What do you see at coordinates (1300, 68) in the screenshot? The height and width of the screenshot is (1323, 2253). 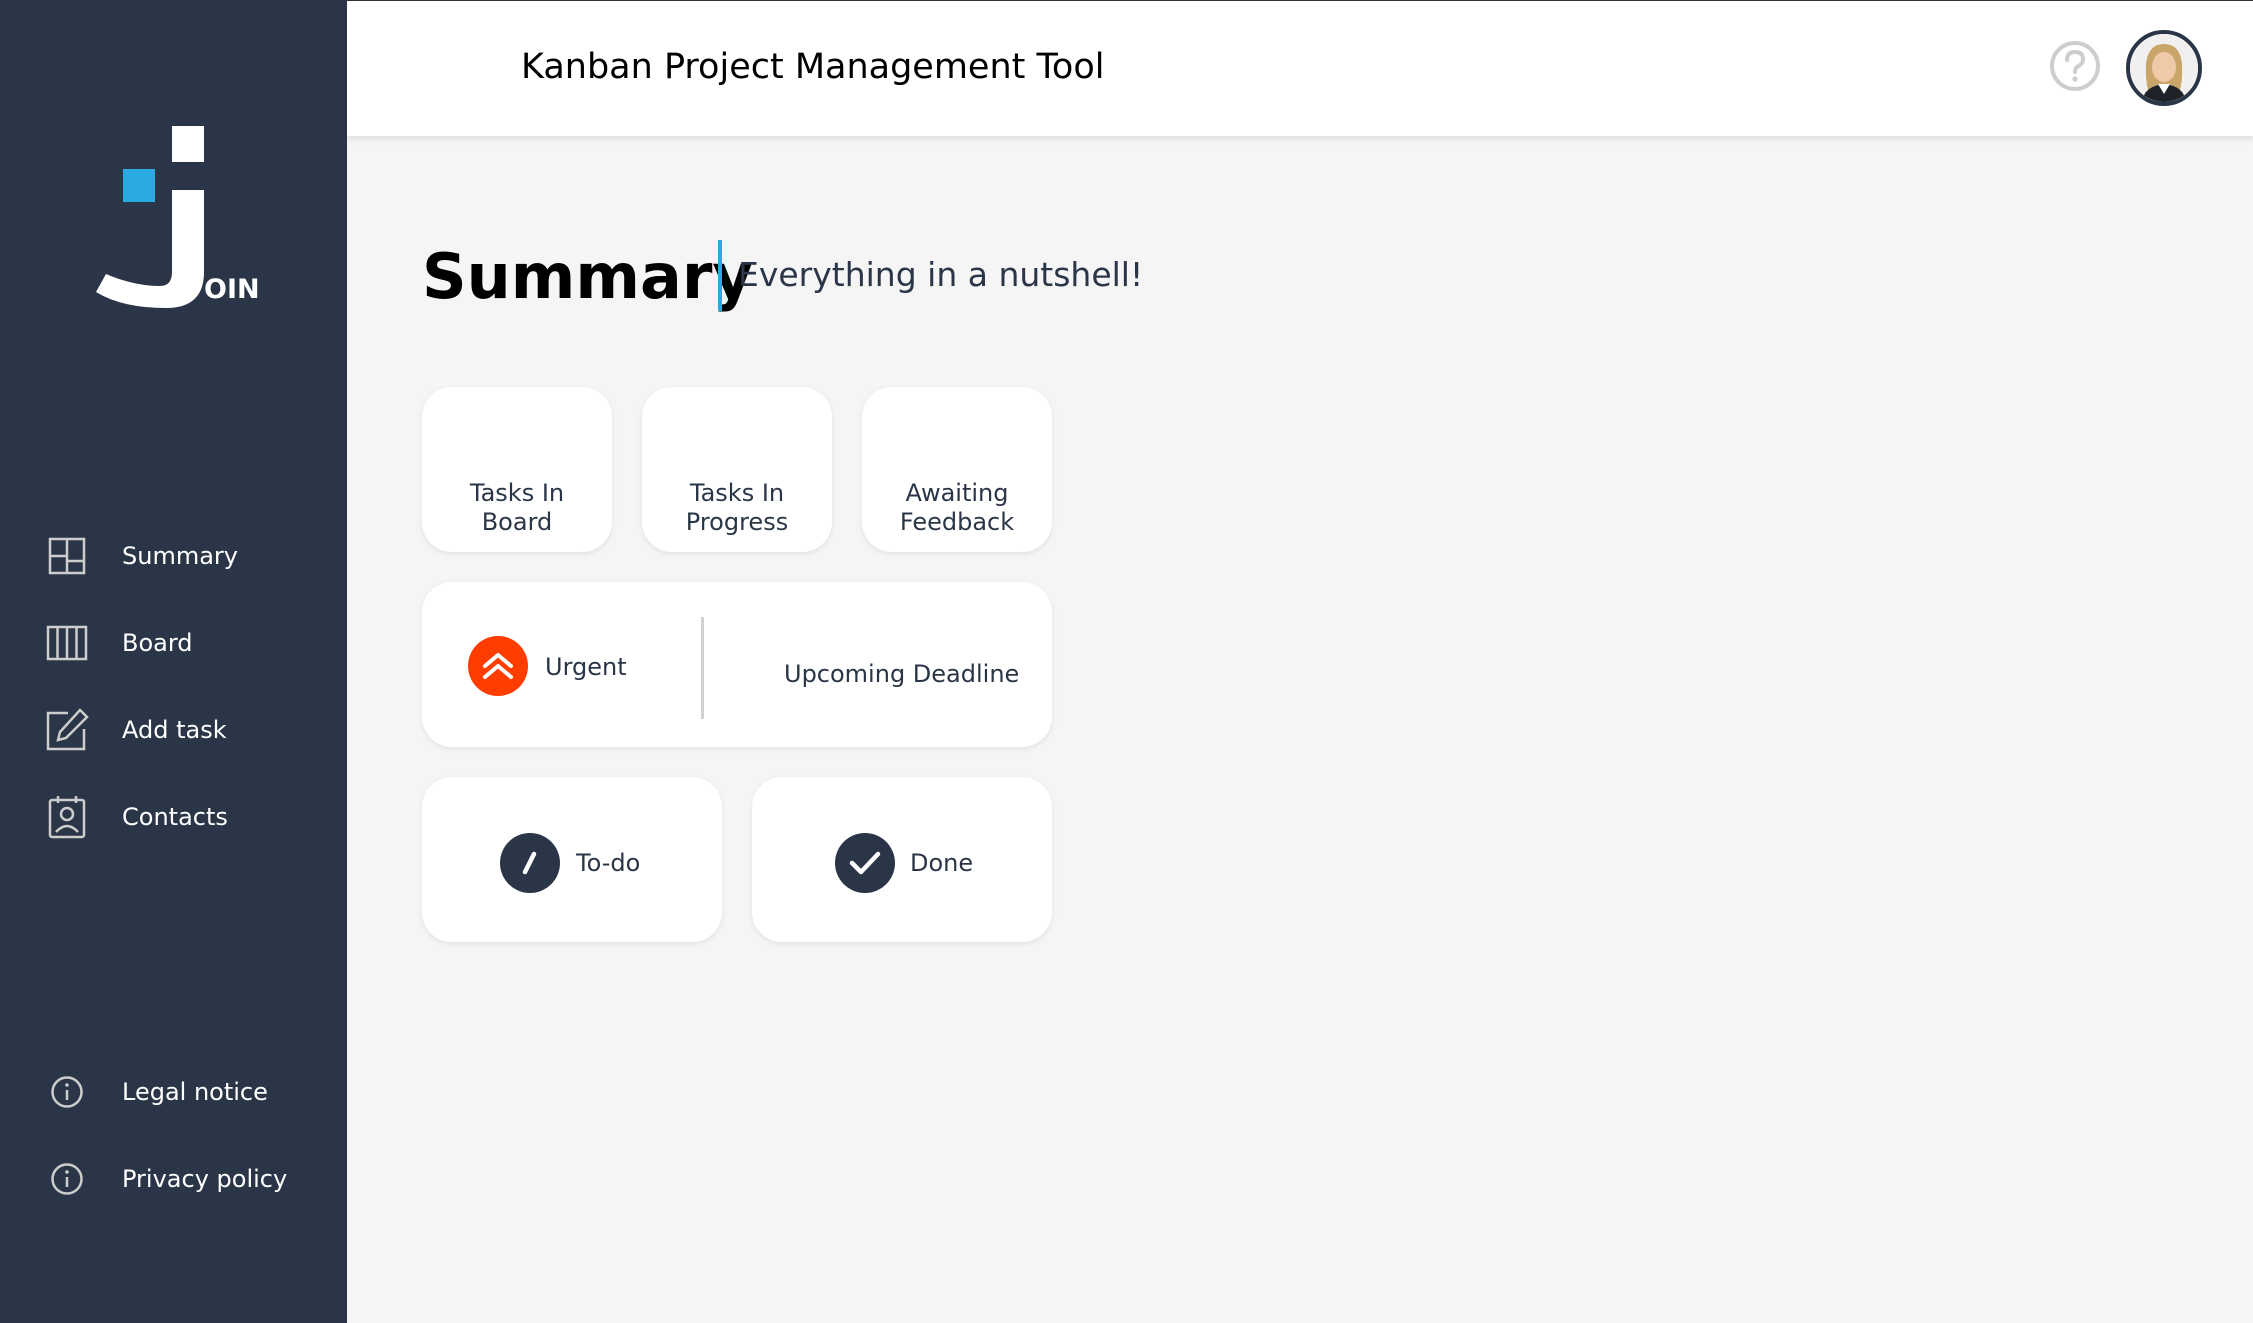 I see `top-header: Kanban Project Management Tool` at bounding box center [1300, 68].